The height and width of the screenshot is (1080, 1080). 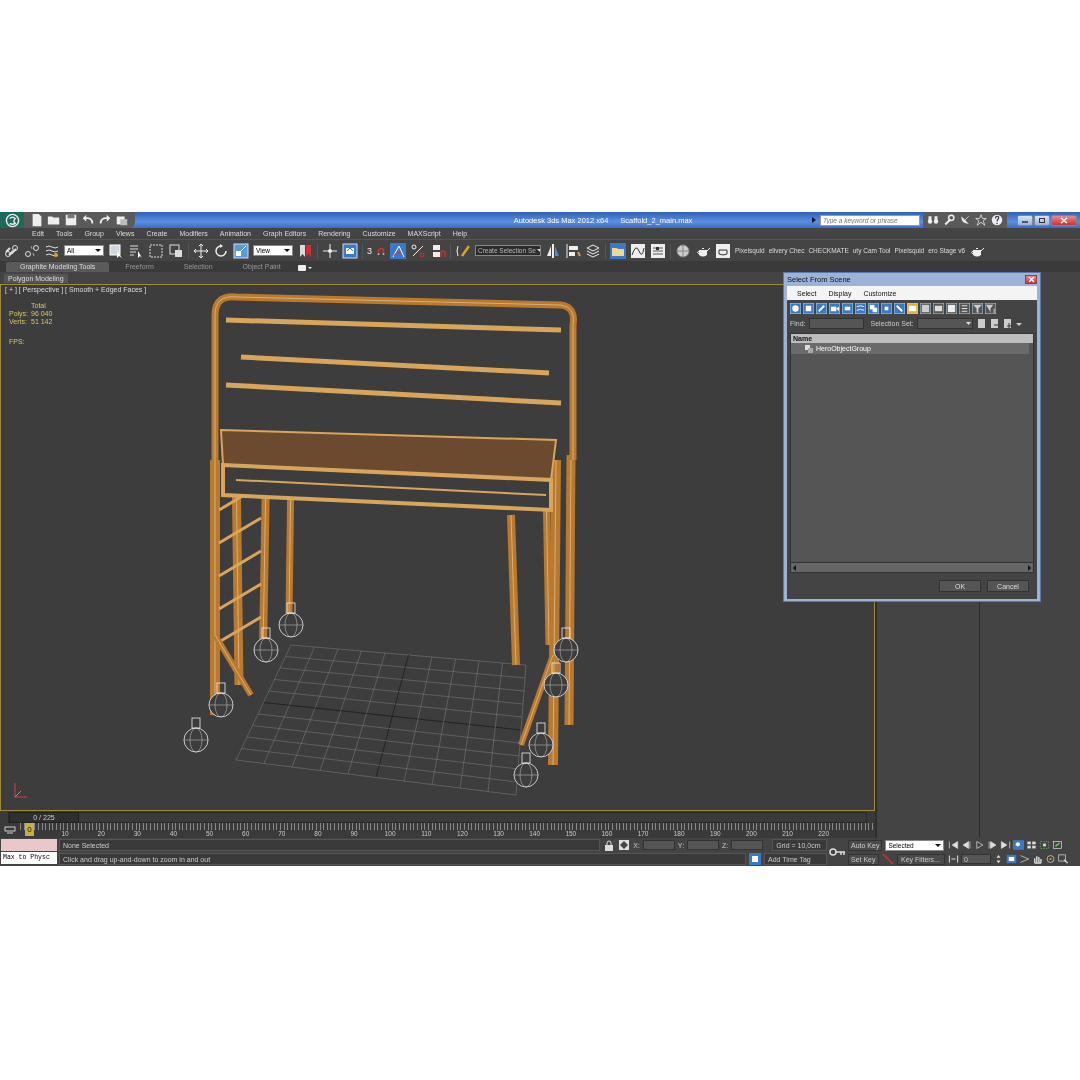 What do you see at coordinates (809, 348) in the screenshot?
I see `group-object-icon` at bounding box center [809, 348].